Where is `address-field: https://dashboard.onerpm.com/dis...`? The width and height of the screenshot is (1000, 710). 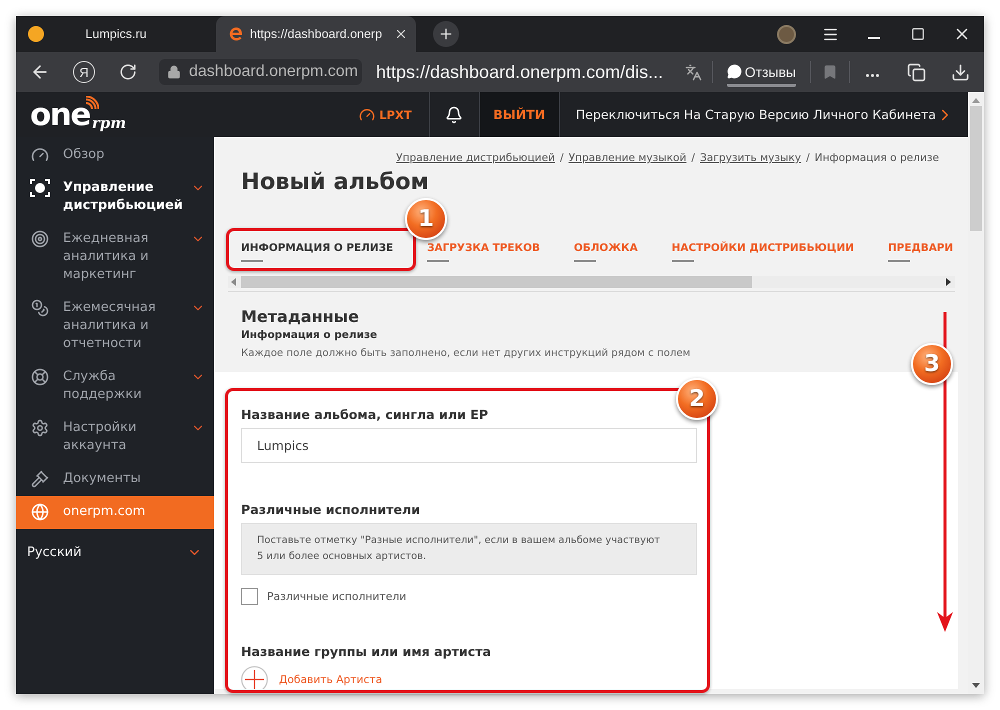
address-field: https://dashboard.onerpm.com/dis... is located at coordinates (520, 72).